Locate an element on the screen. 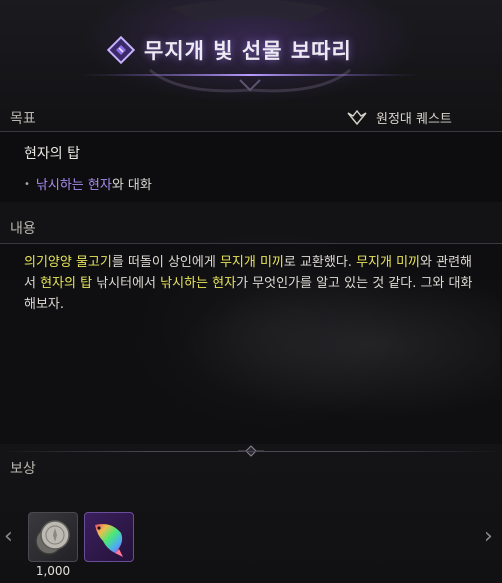  content-seg: 낚시터에서 is located at coordinates (126, 283).